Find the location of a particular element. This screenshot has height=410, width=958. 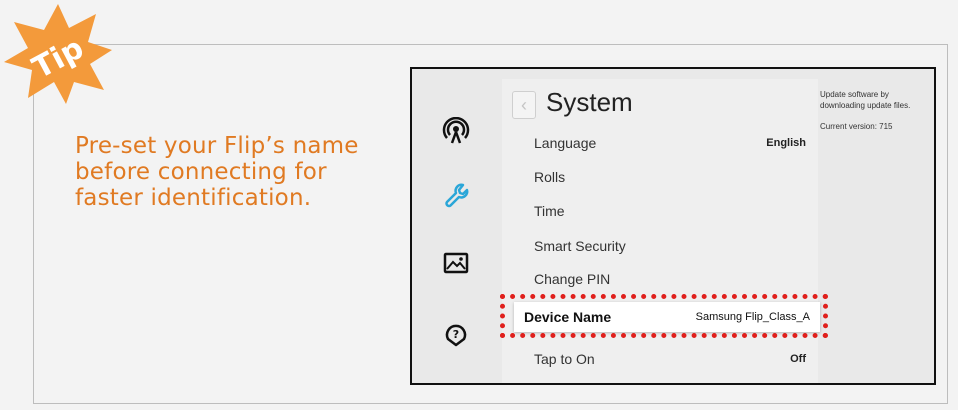

menu-item-smart-security: Smart Security is located at coordinates (674, 246).